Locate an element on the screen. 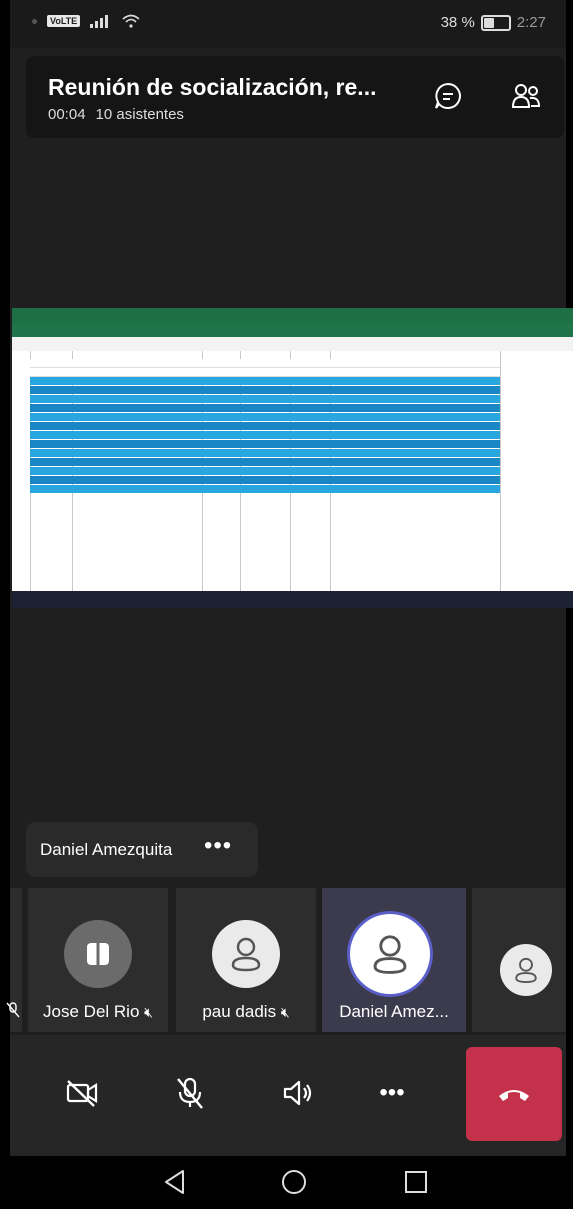  home-icon is located at coordinates (294, 1182).